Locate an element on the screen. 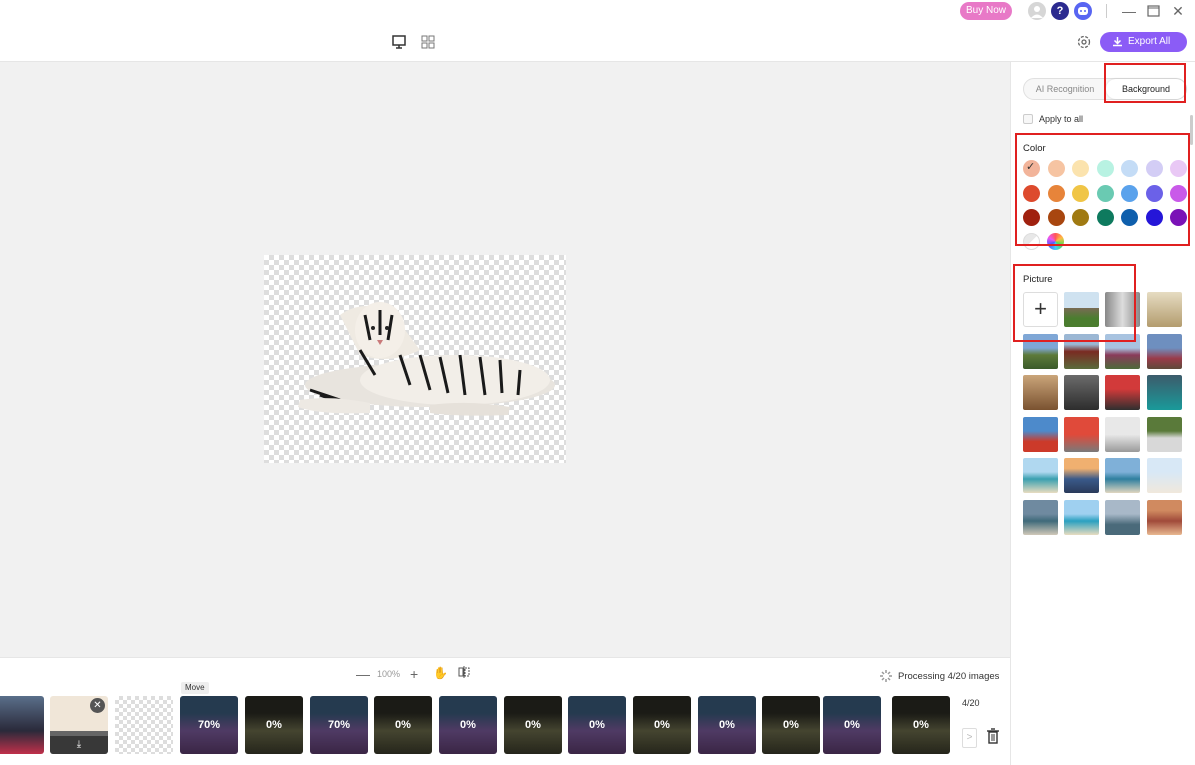 This screenshot has height=765, width=1195. apply-to-all-checkbox is located at coordinates (1028, 119).